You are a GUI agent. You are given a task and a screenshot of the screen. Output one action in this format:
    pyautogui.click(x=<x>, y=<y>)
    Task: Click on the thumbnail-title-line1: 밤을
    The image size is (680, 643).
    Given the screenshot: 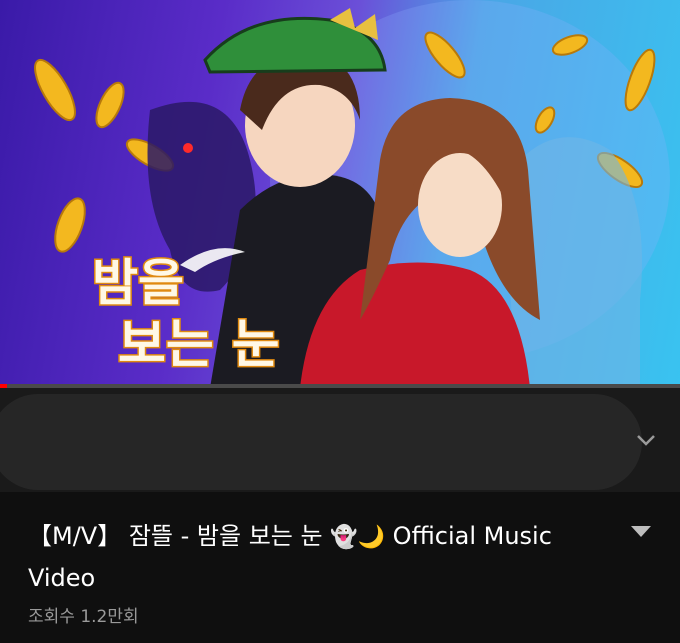 What is the action you would take?
    pyautogui.click(x=138, y=283)
    